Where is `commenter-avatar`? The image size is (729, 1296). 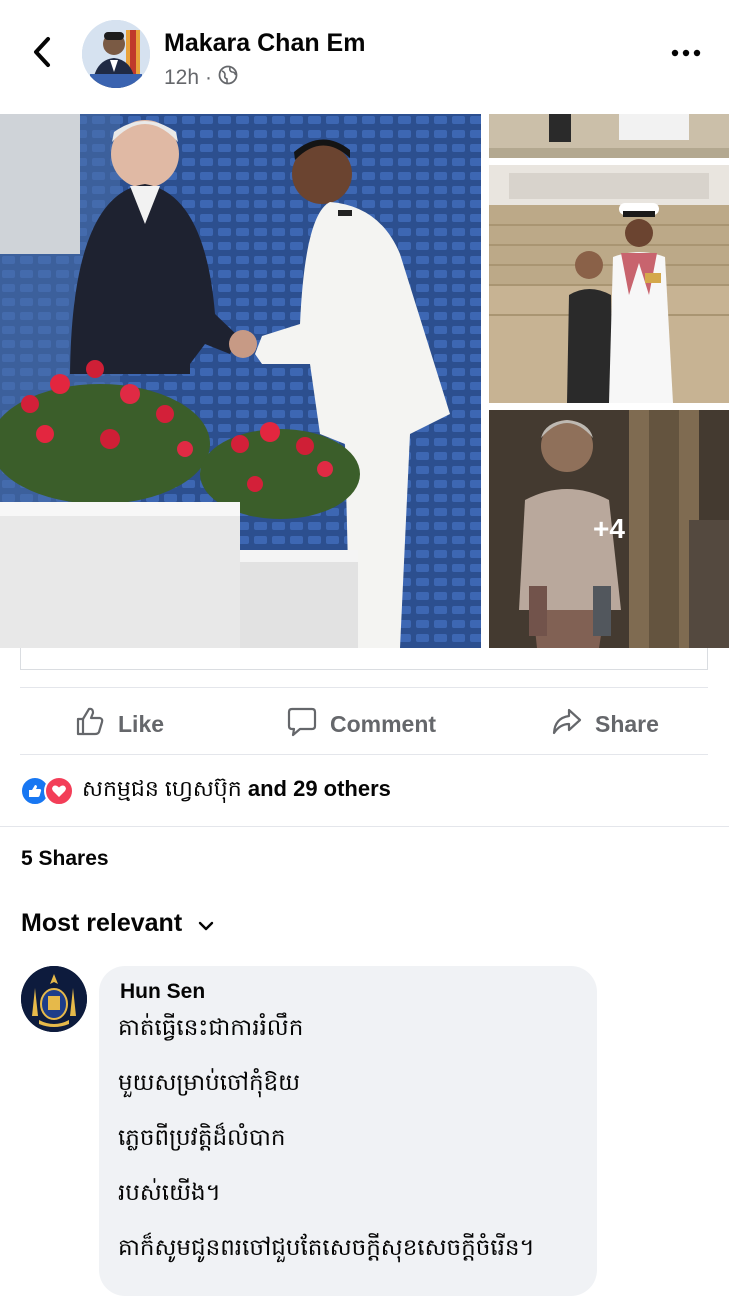
commenter-avatar is located at coordinates (54, 999).